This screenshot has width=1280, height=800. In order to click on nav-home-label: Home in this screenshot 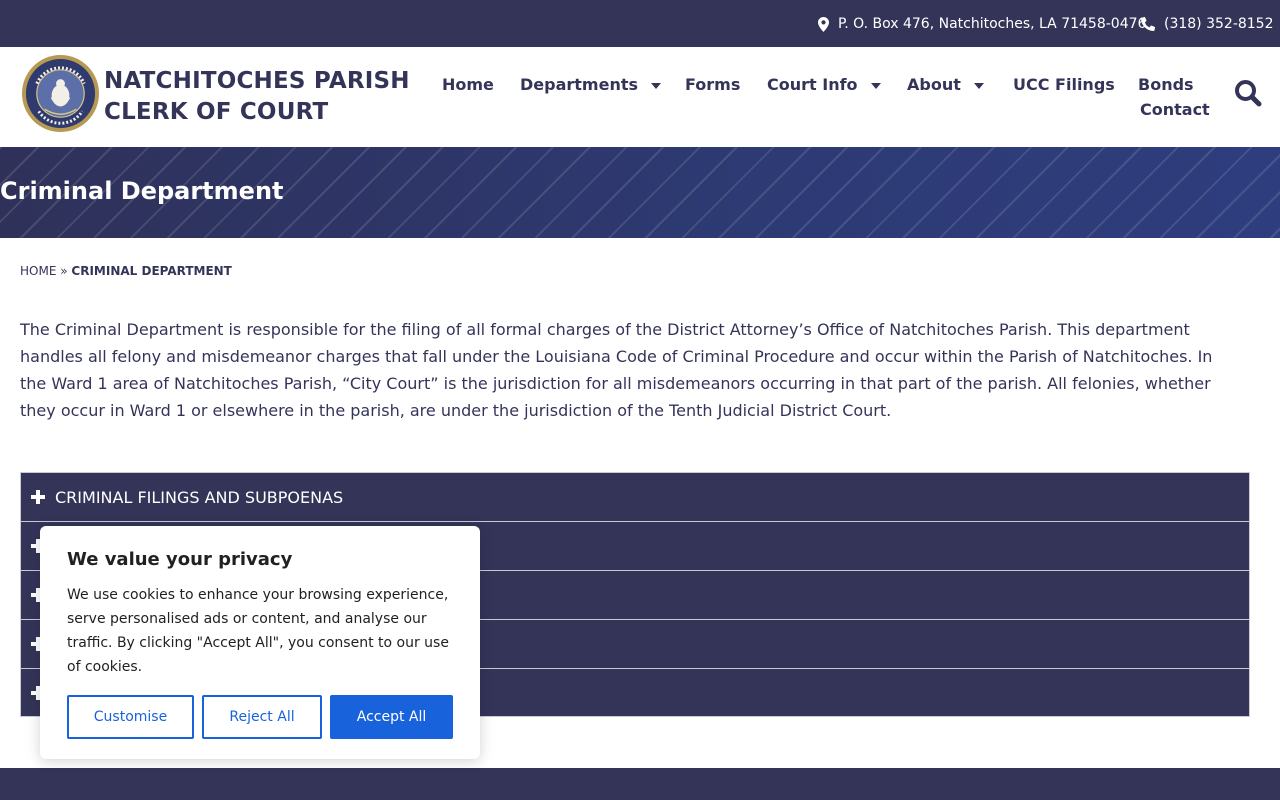, I will do `click(468, 84)`.